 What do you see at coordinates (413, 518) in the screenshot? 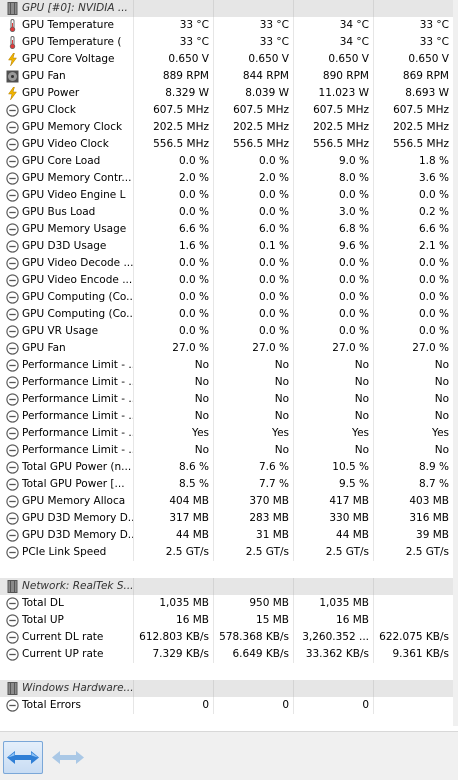
I see `value-average: 316 MB` at bounding box center [413, 518].